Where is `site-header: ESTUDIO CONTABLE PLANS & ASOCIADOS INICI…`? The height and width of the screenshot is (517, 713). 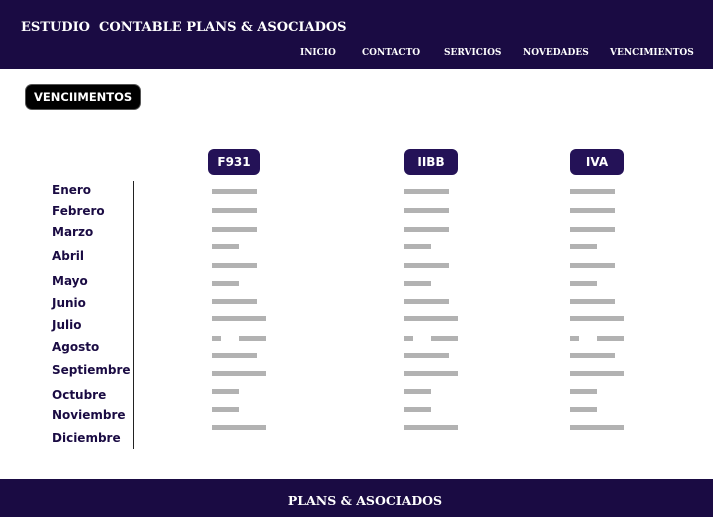 site-header: ESTUDIO CONTABLE PLANS & ASOCIADOS INICI… is located at coordinates (356, 34).